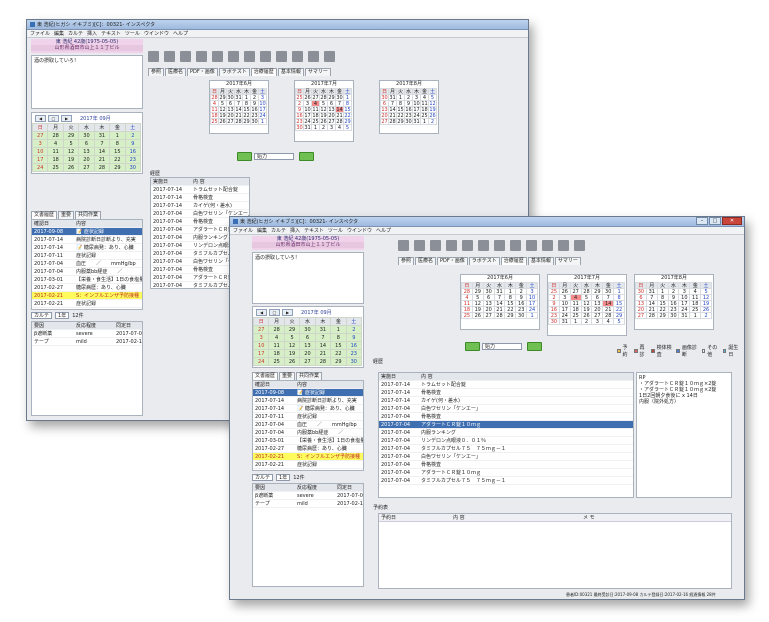 This screenshot has width=769, height=622. What do you see at coordinates (53, 118) in the screenshot?
I see `current-month-button: □` at bounding box center [53, 118].